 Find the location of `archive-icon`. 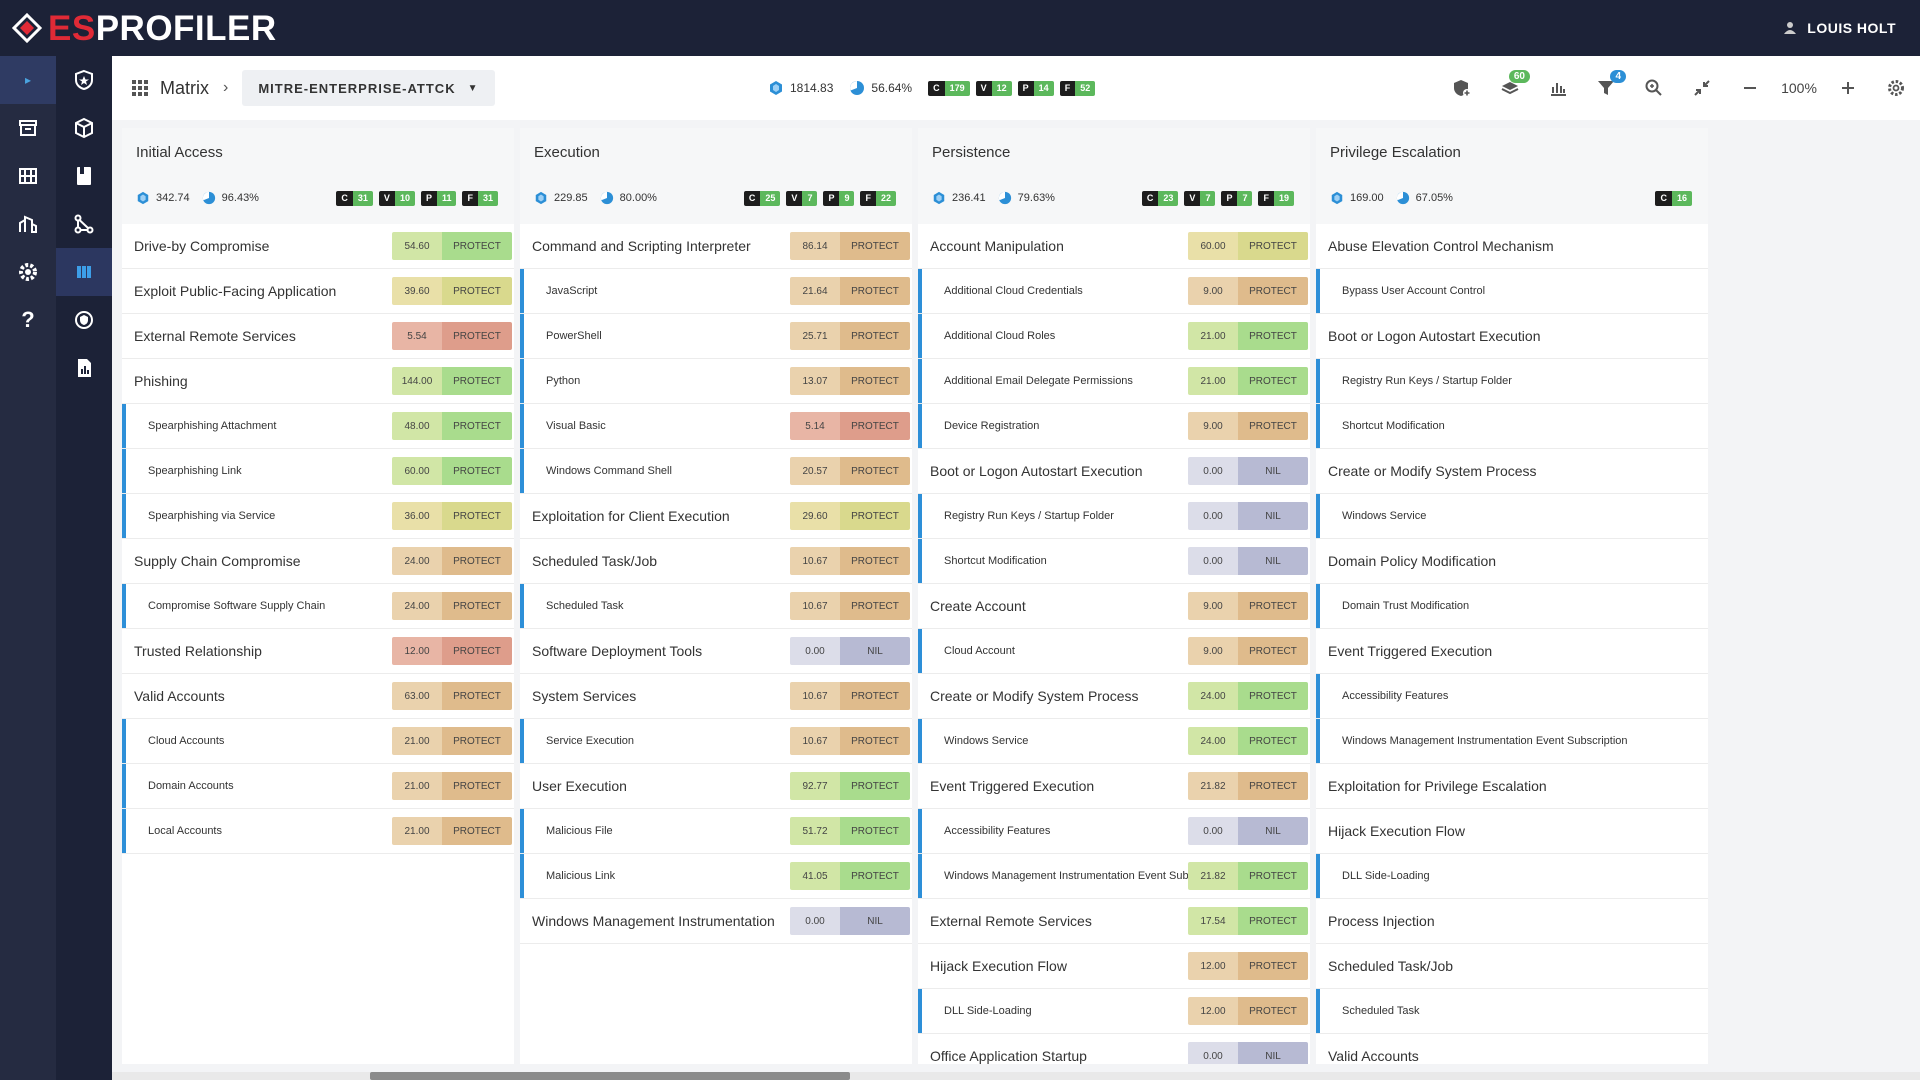

archive-icon is located at coordinates (28, 128).